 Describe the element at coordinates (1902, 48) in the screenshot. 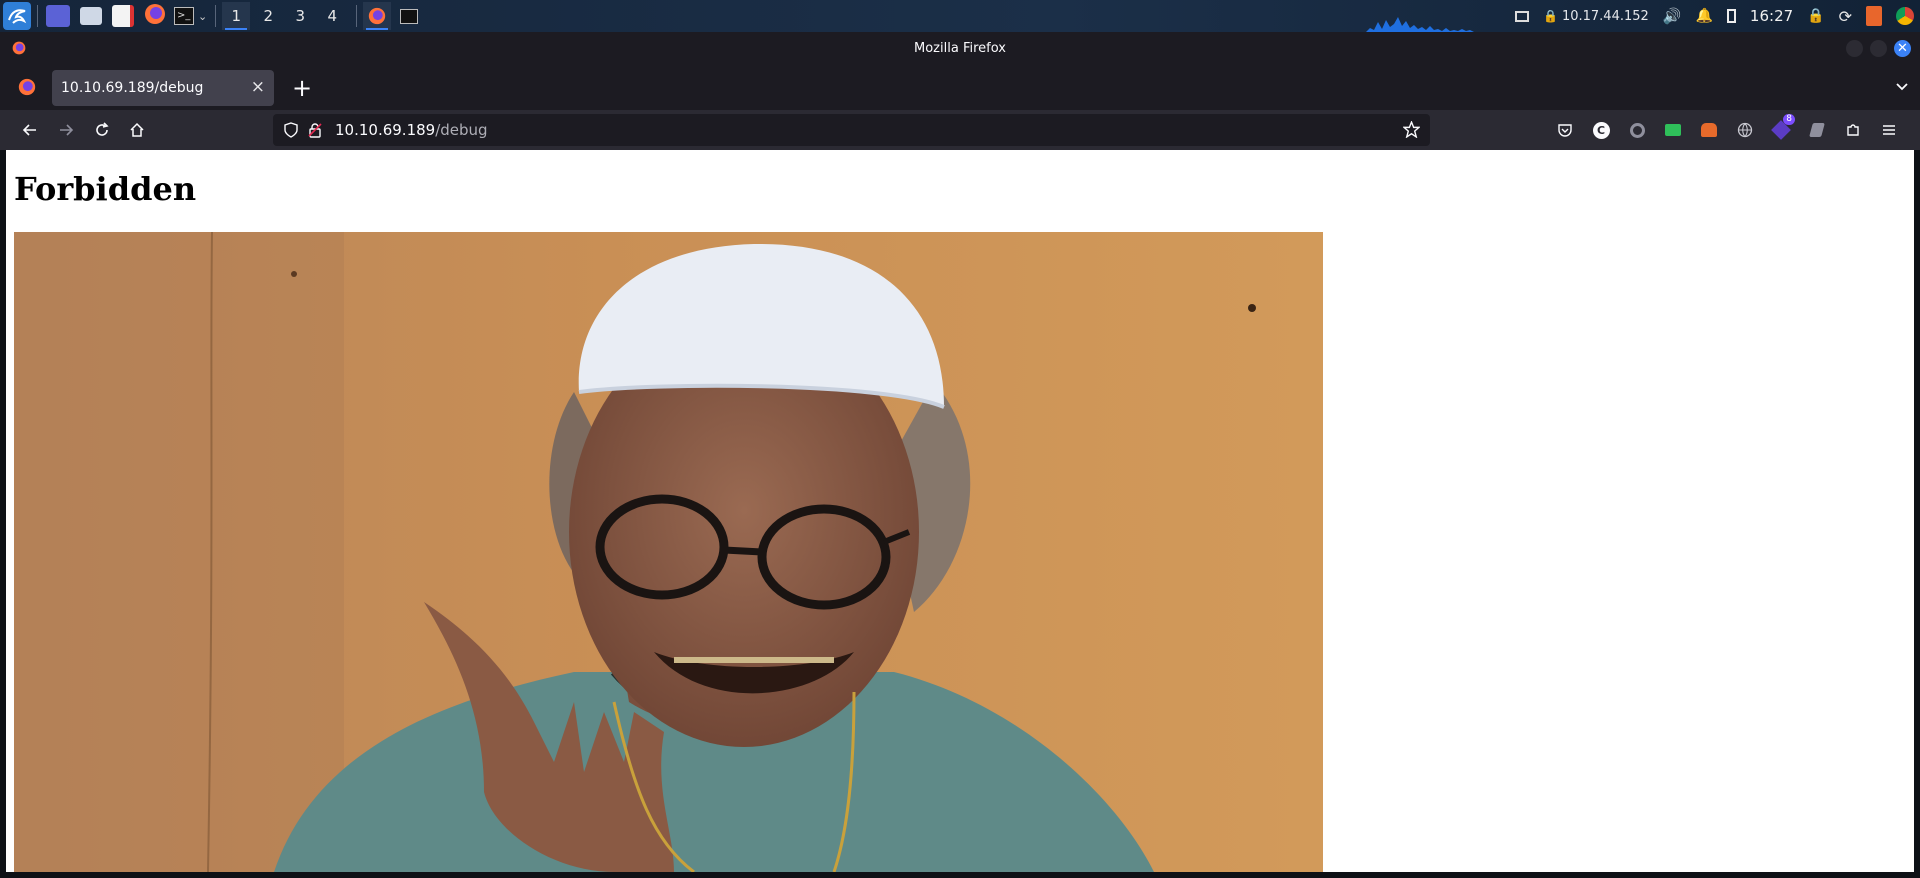

I see `close-window-button: ✕` at that location.